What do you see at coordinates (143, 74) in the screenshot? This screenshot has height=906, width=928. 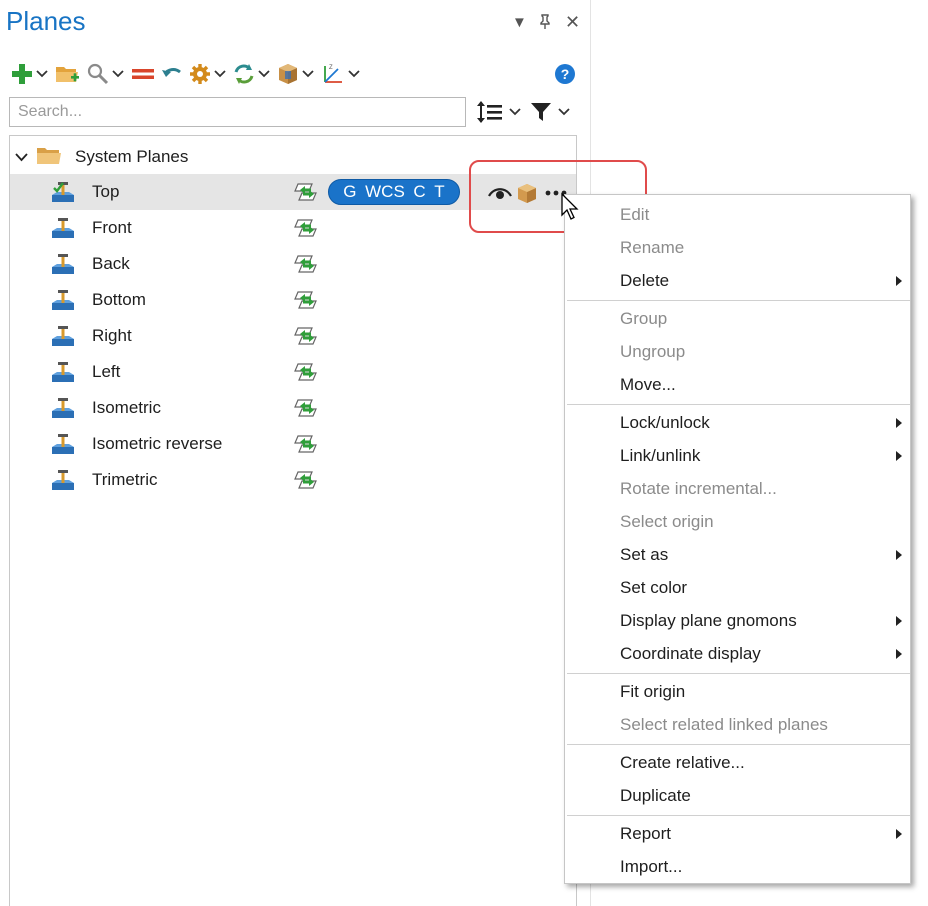 I see `equal-button` at bounding box center [143, 74].